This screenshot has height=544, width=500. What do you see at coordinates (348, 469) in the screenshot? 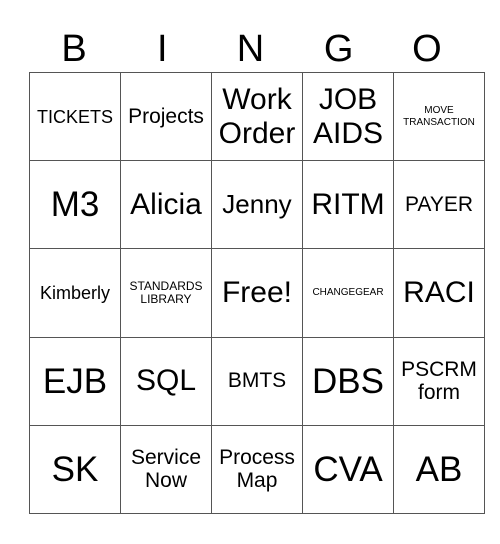
I see `bingo-cell: CVA` at bounding box center [348, 469].